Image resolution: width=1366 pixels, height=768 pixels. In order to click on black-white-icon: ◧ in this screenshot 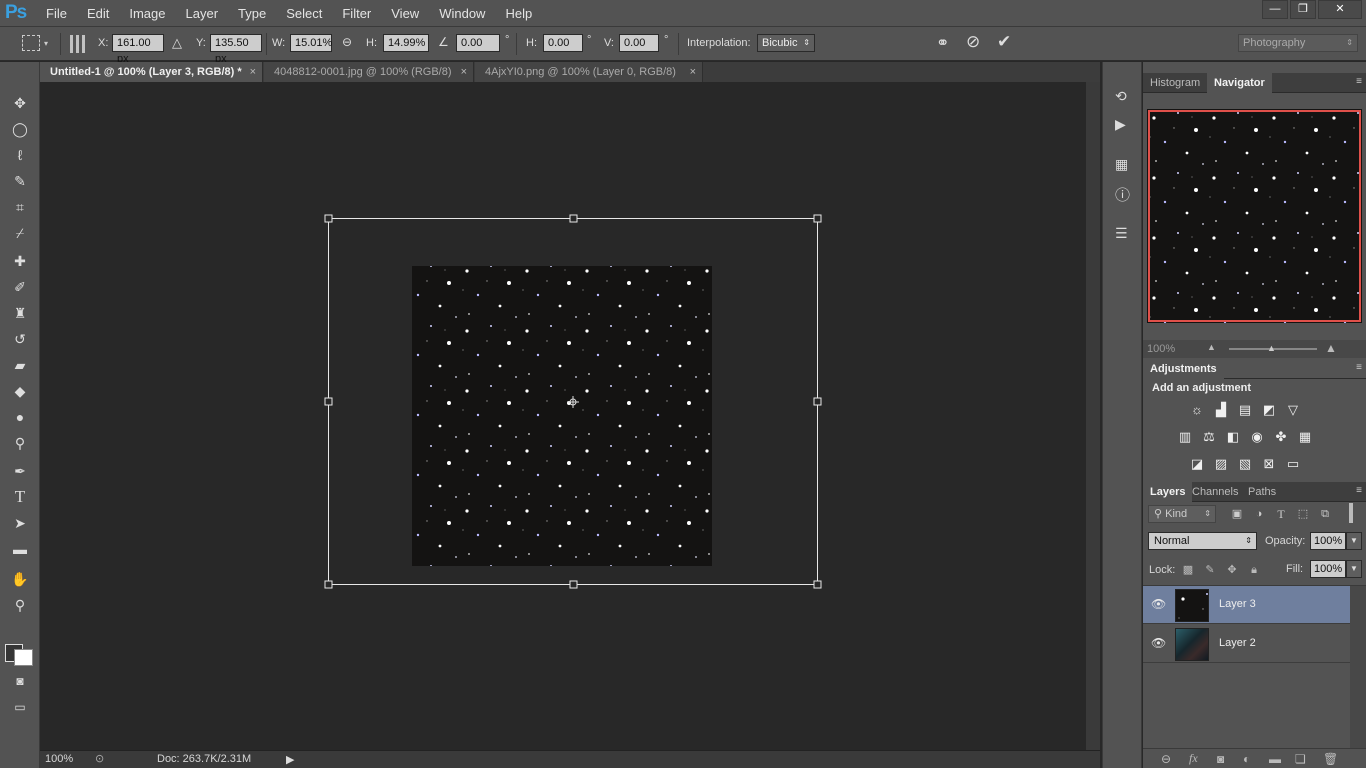, I will do `click(1233, 437)`.